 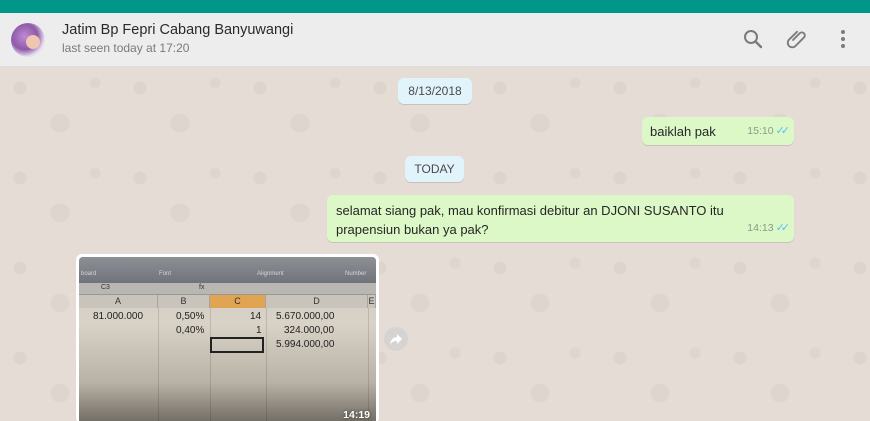 What do you see at coordinates (202, 287) in the screenshot?
I see `fx-label: fx` at bounding box center [202, 287].